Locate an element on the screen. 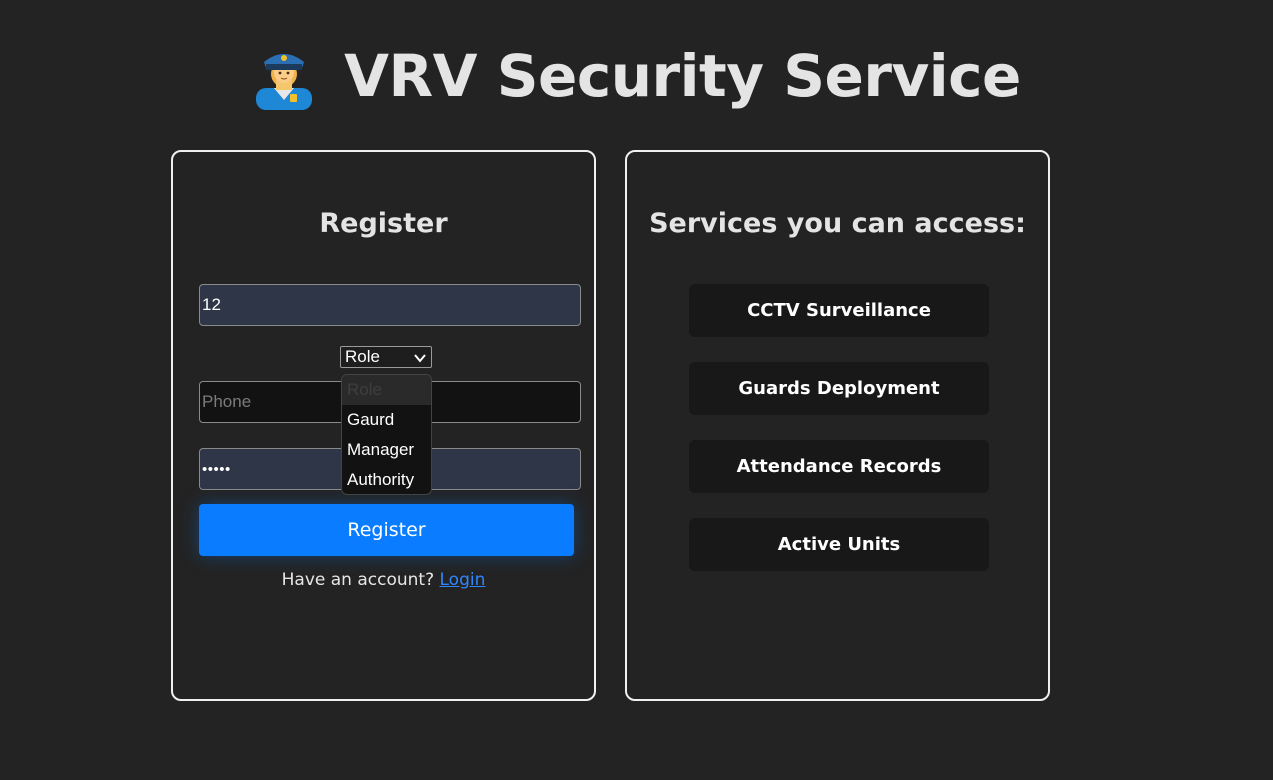 This screenshot has width=1273, height=780. role-select-value: Role is located at coordinates (362, 356).